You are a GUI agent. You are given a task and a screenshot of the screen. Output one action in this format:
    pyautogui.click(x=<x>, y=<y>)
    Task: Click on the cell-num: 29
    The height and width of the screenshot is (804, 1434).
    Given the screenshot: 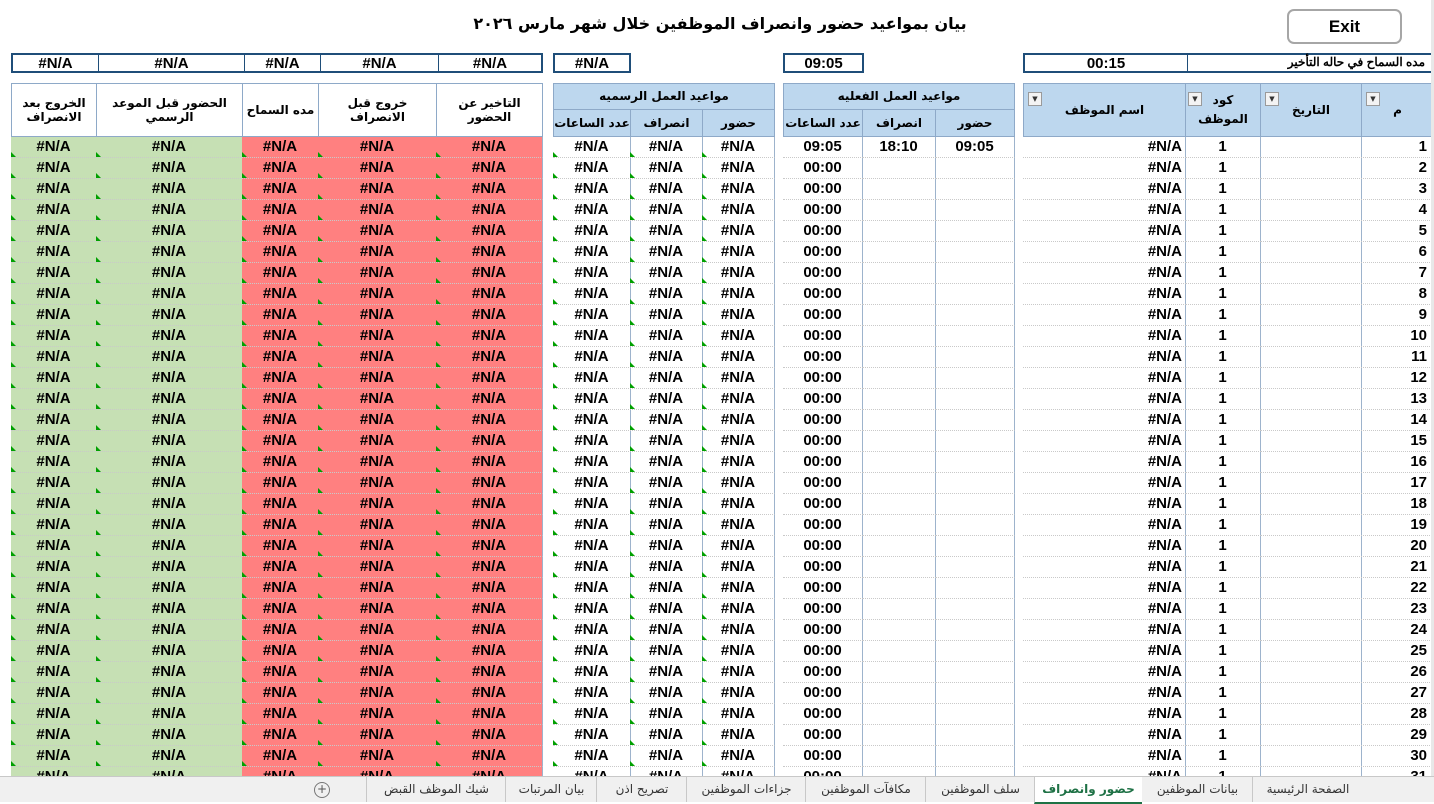 What is the action you would take?
    pyautogui.click(x=1397, y=735)
    